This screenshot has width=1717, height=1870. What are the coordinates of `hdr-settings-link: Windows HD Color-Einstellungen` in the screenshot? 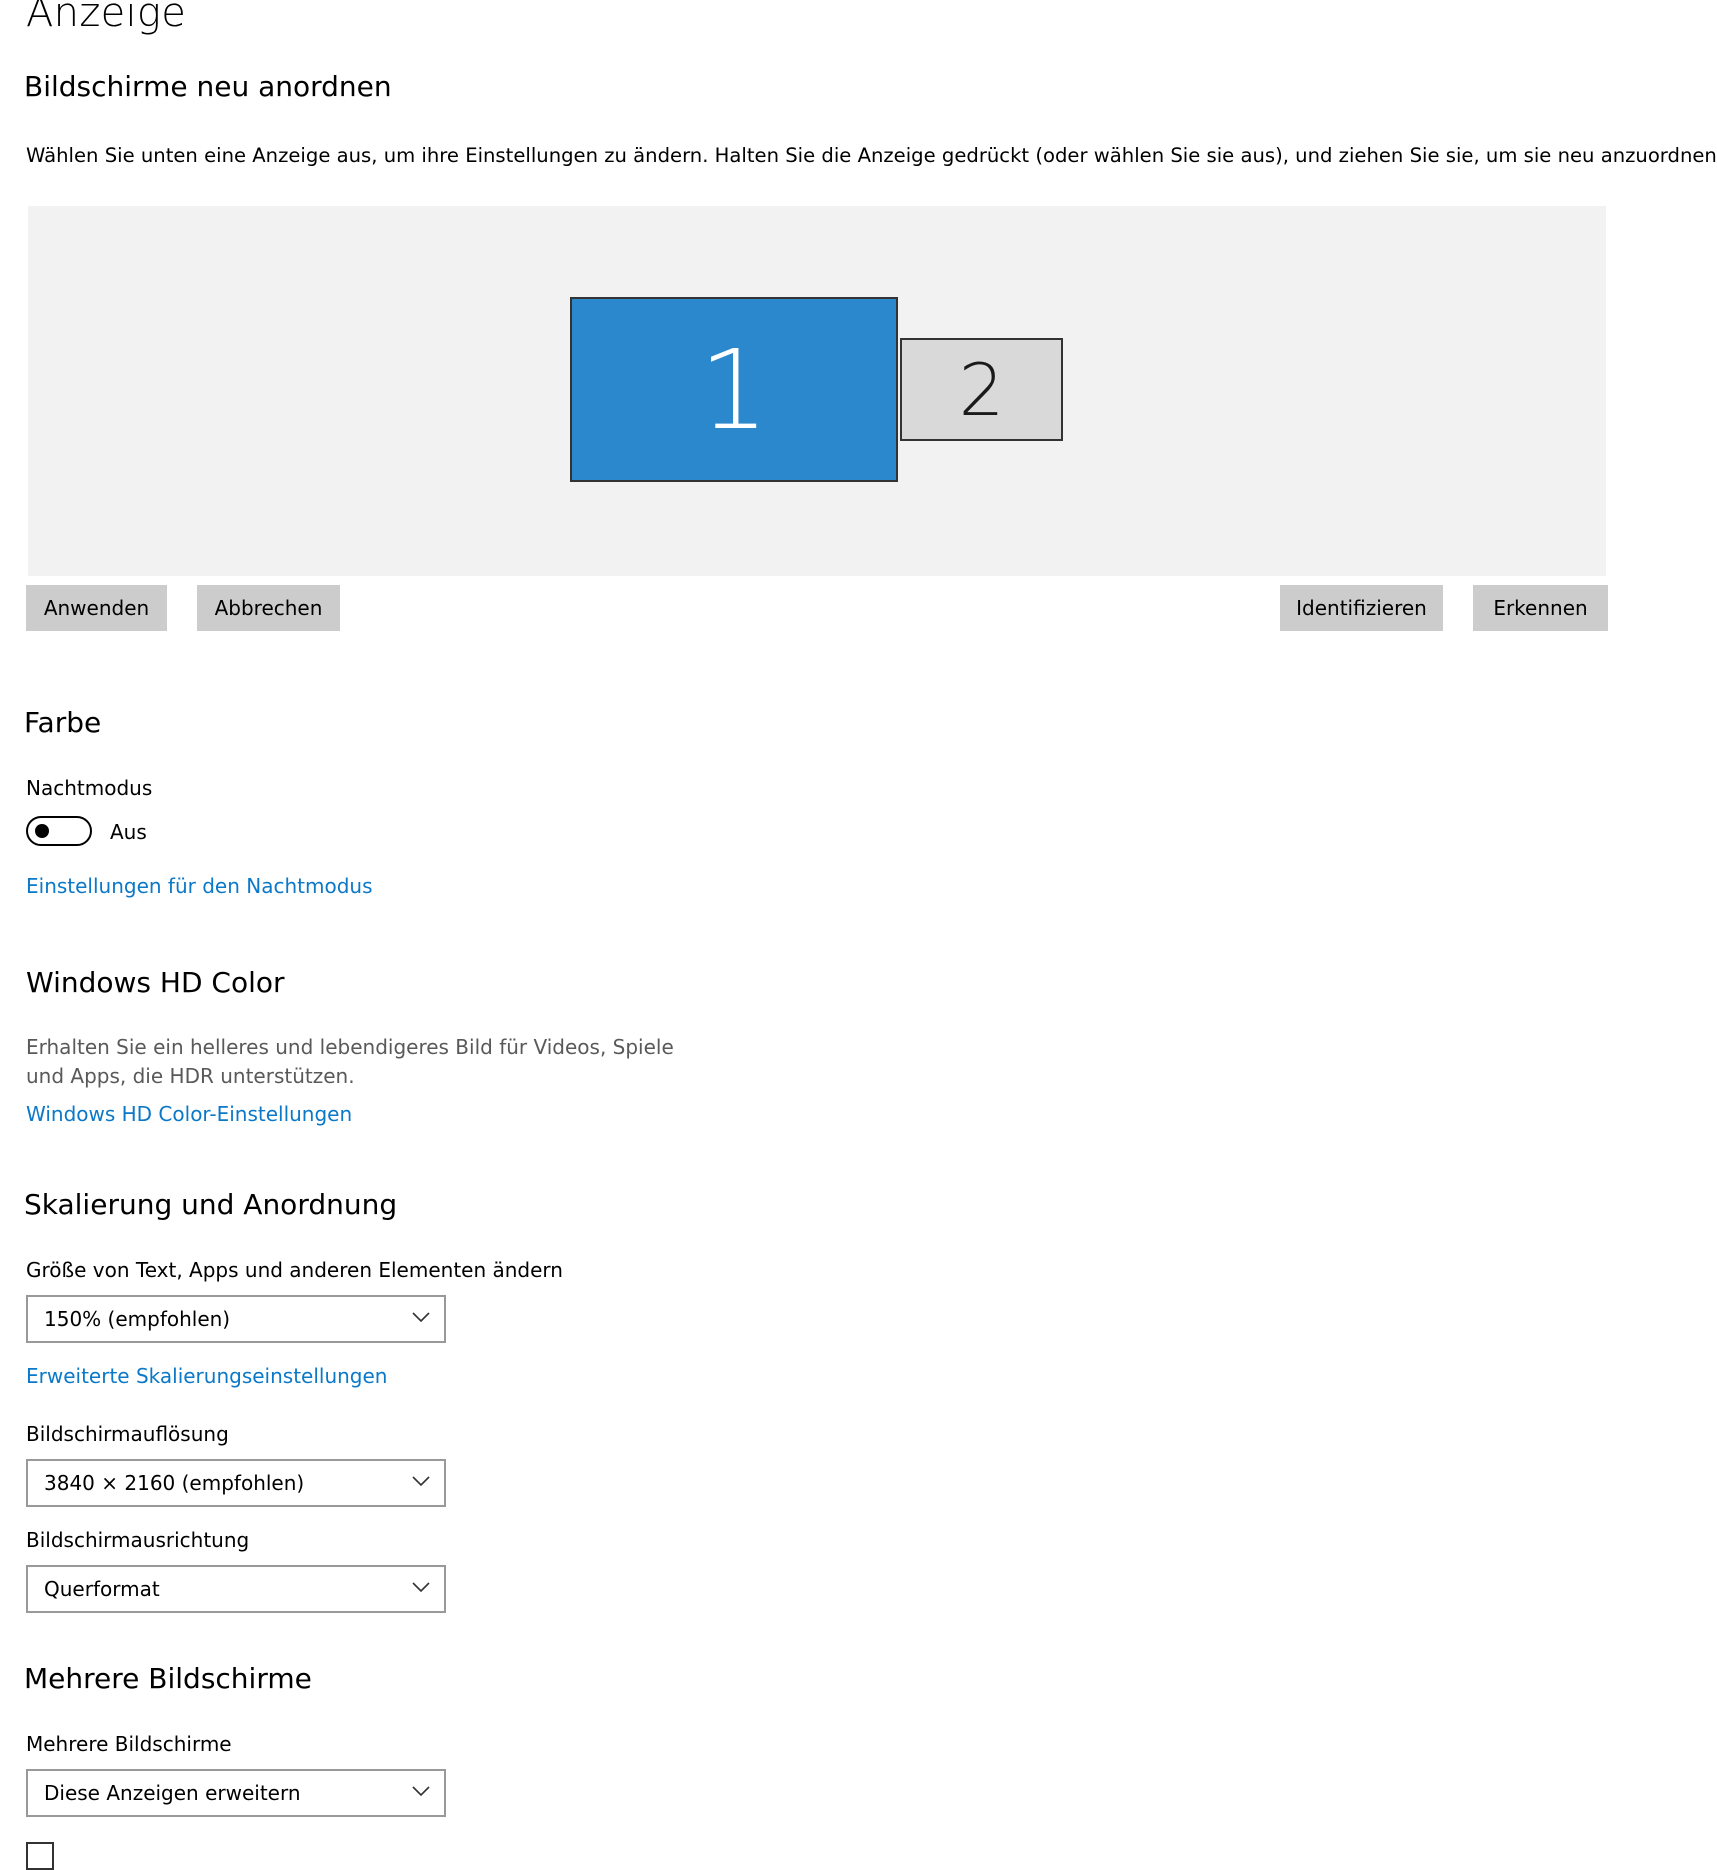 It's located at (189, 1114).